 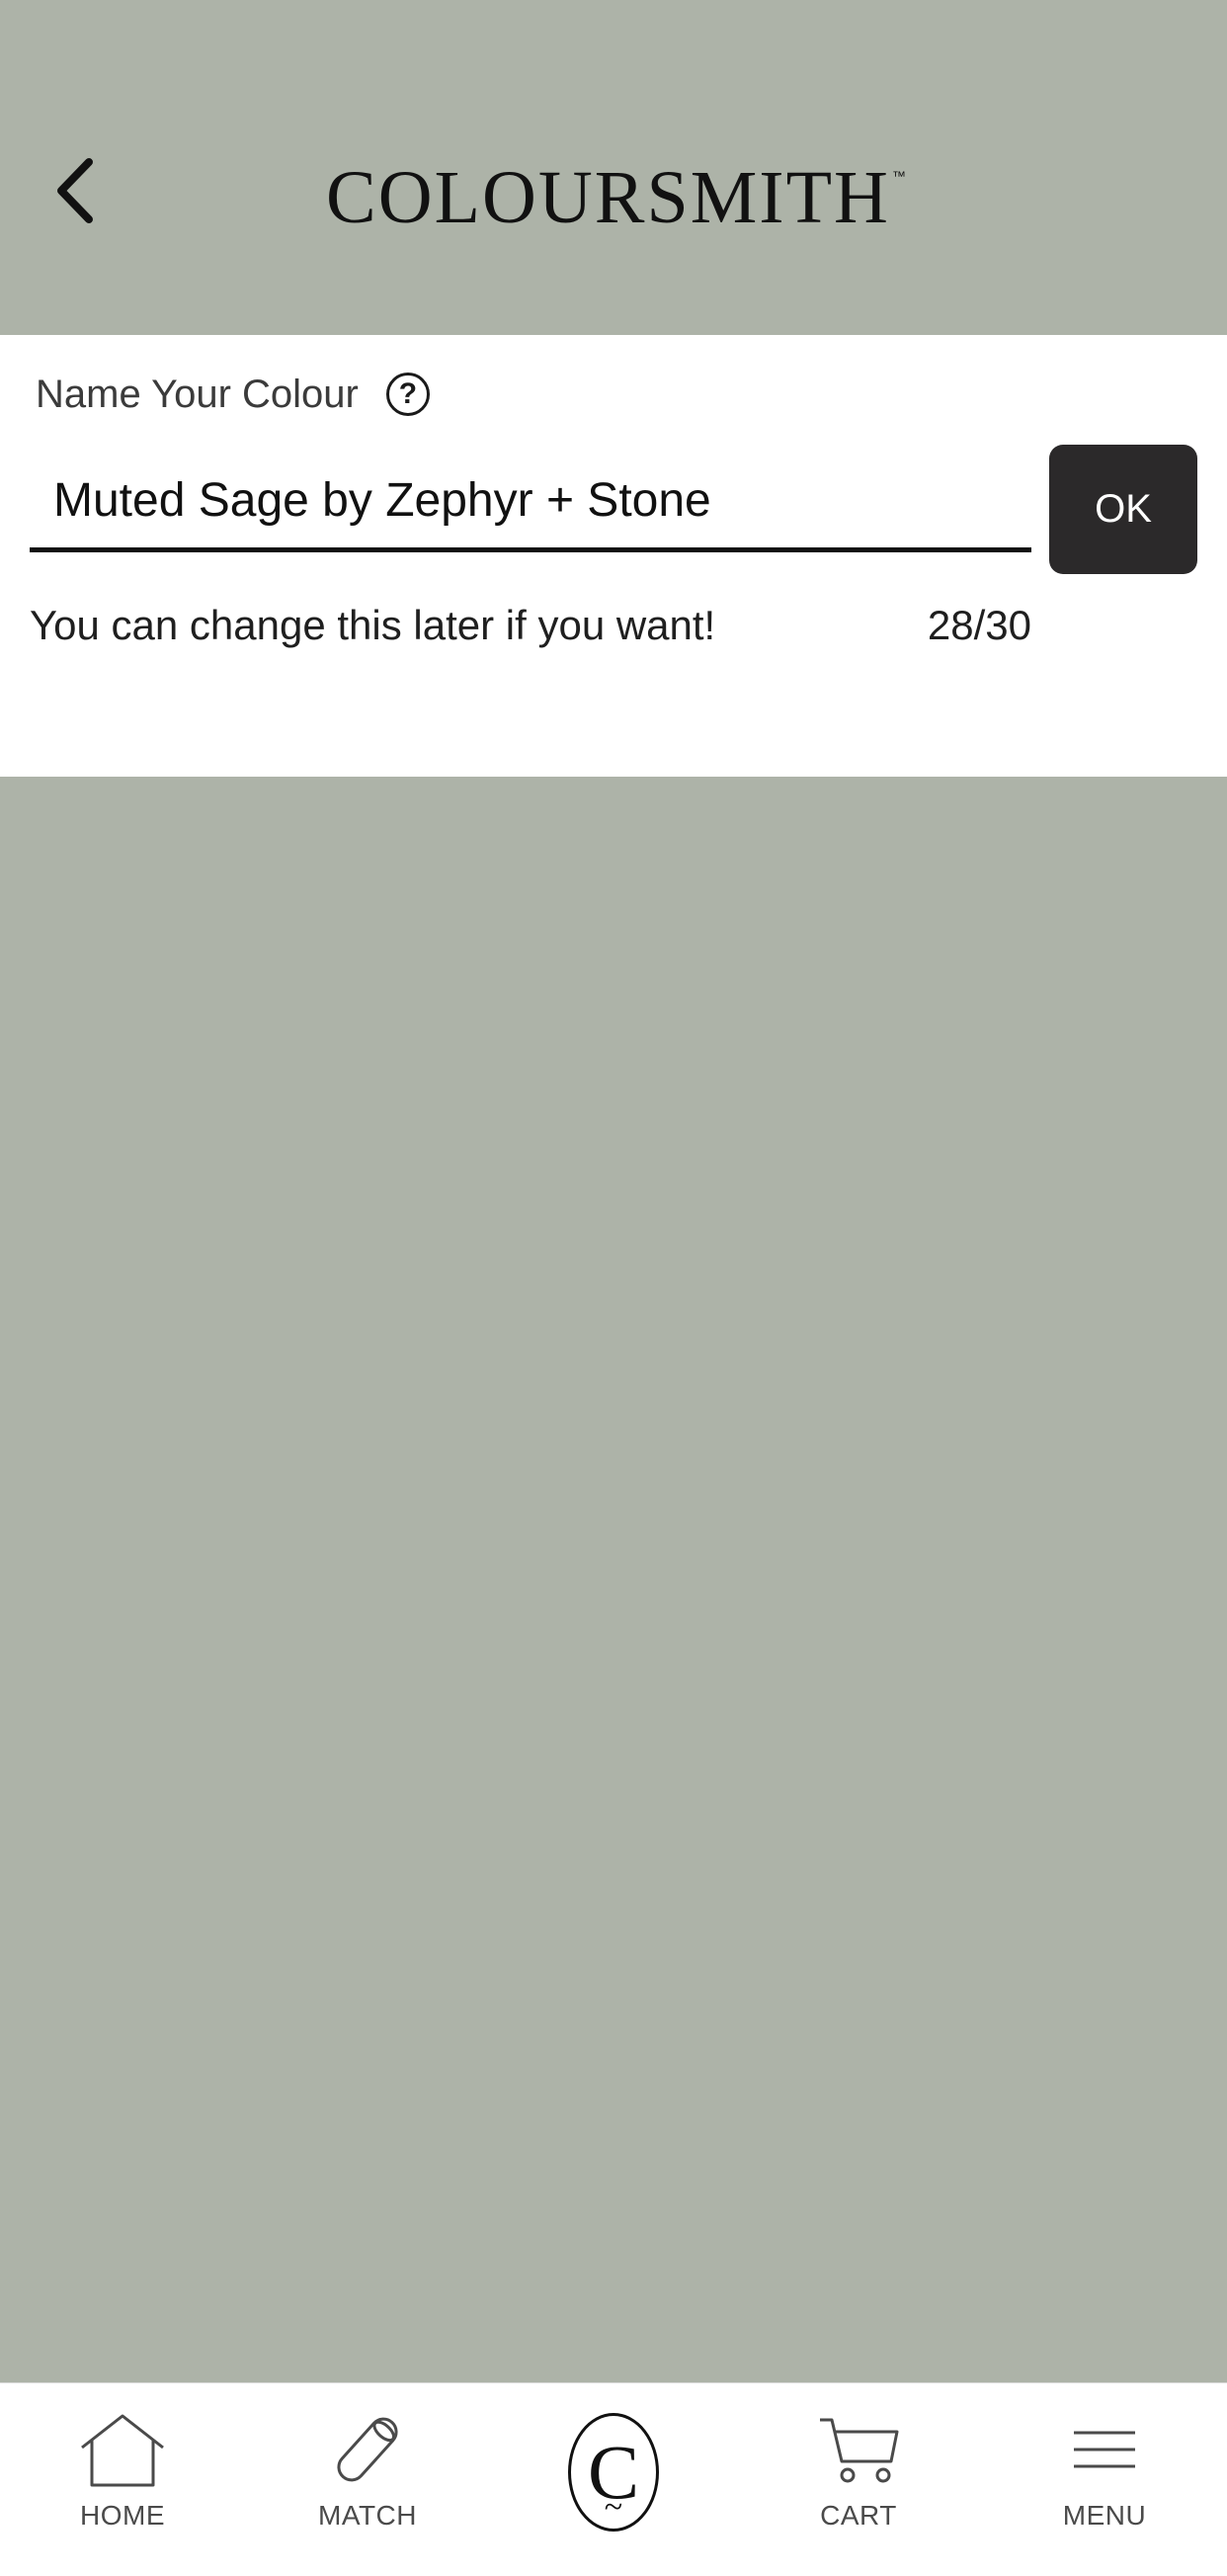 I want to click on logo-text: COLOURSMITH, so click(x=608, y=197).